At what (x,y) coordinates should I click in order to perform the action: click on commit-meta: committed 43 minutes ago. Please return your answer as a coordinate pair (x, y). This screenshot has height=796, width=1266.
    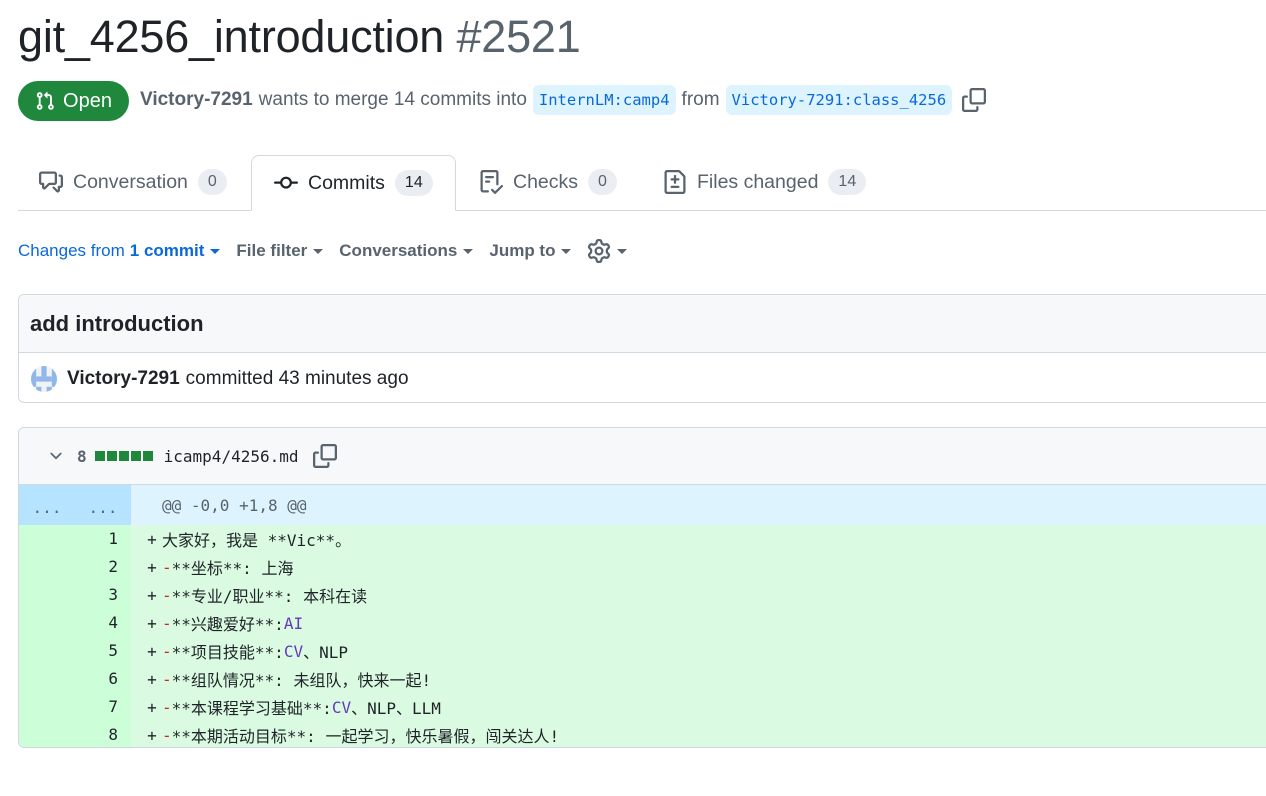
    Looking at the image, I should click on (297, 378).